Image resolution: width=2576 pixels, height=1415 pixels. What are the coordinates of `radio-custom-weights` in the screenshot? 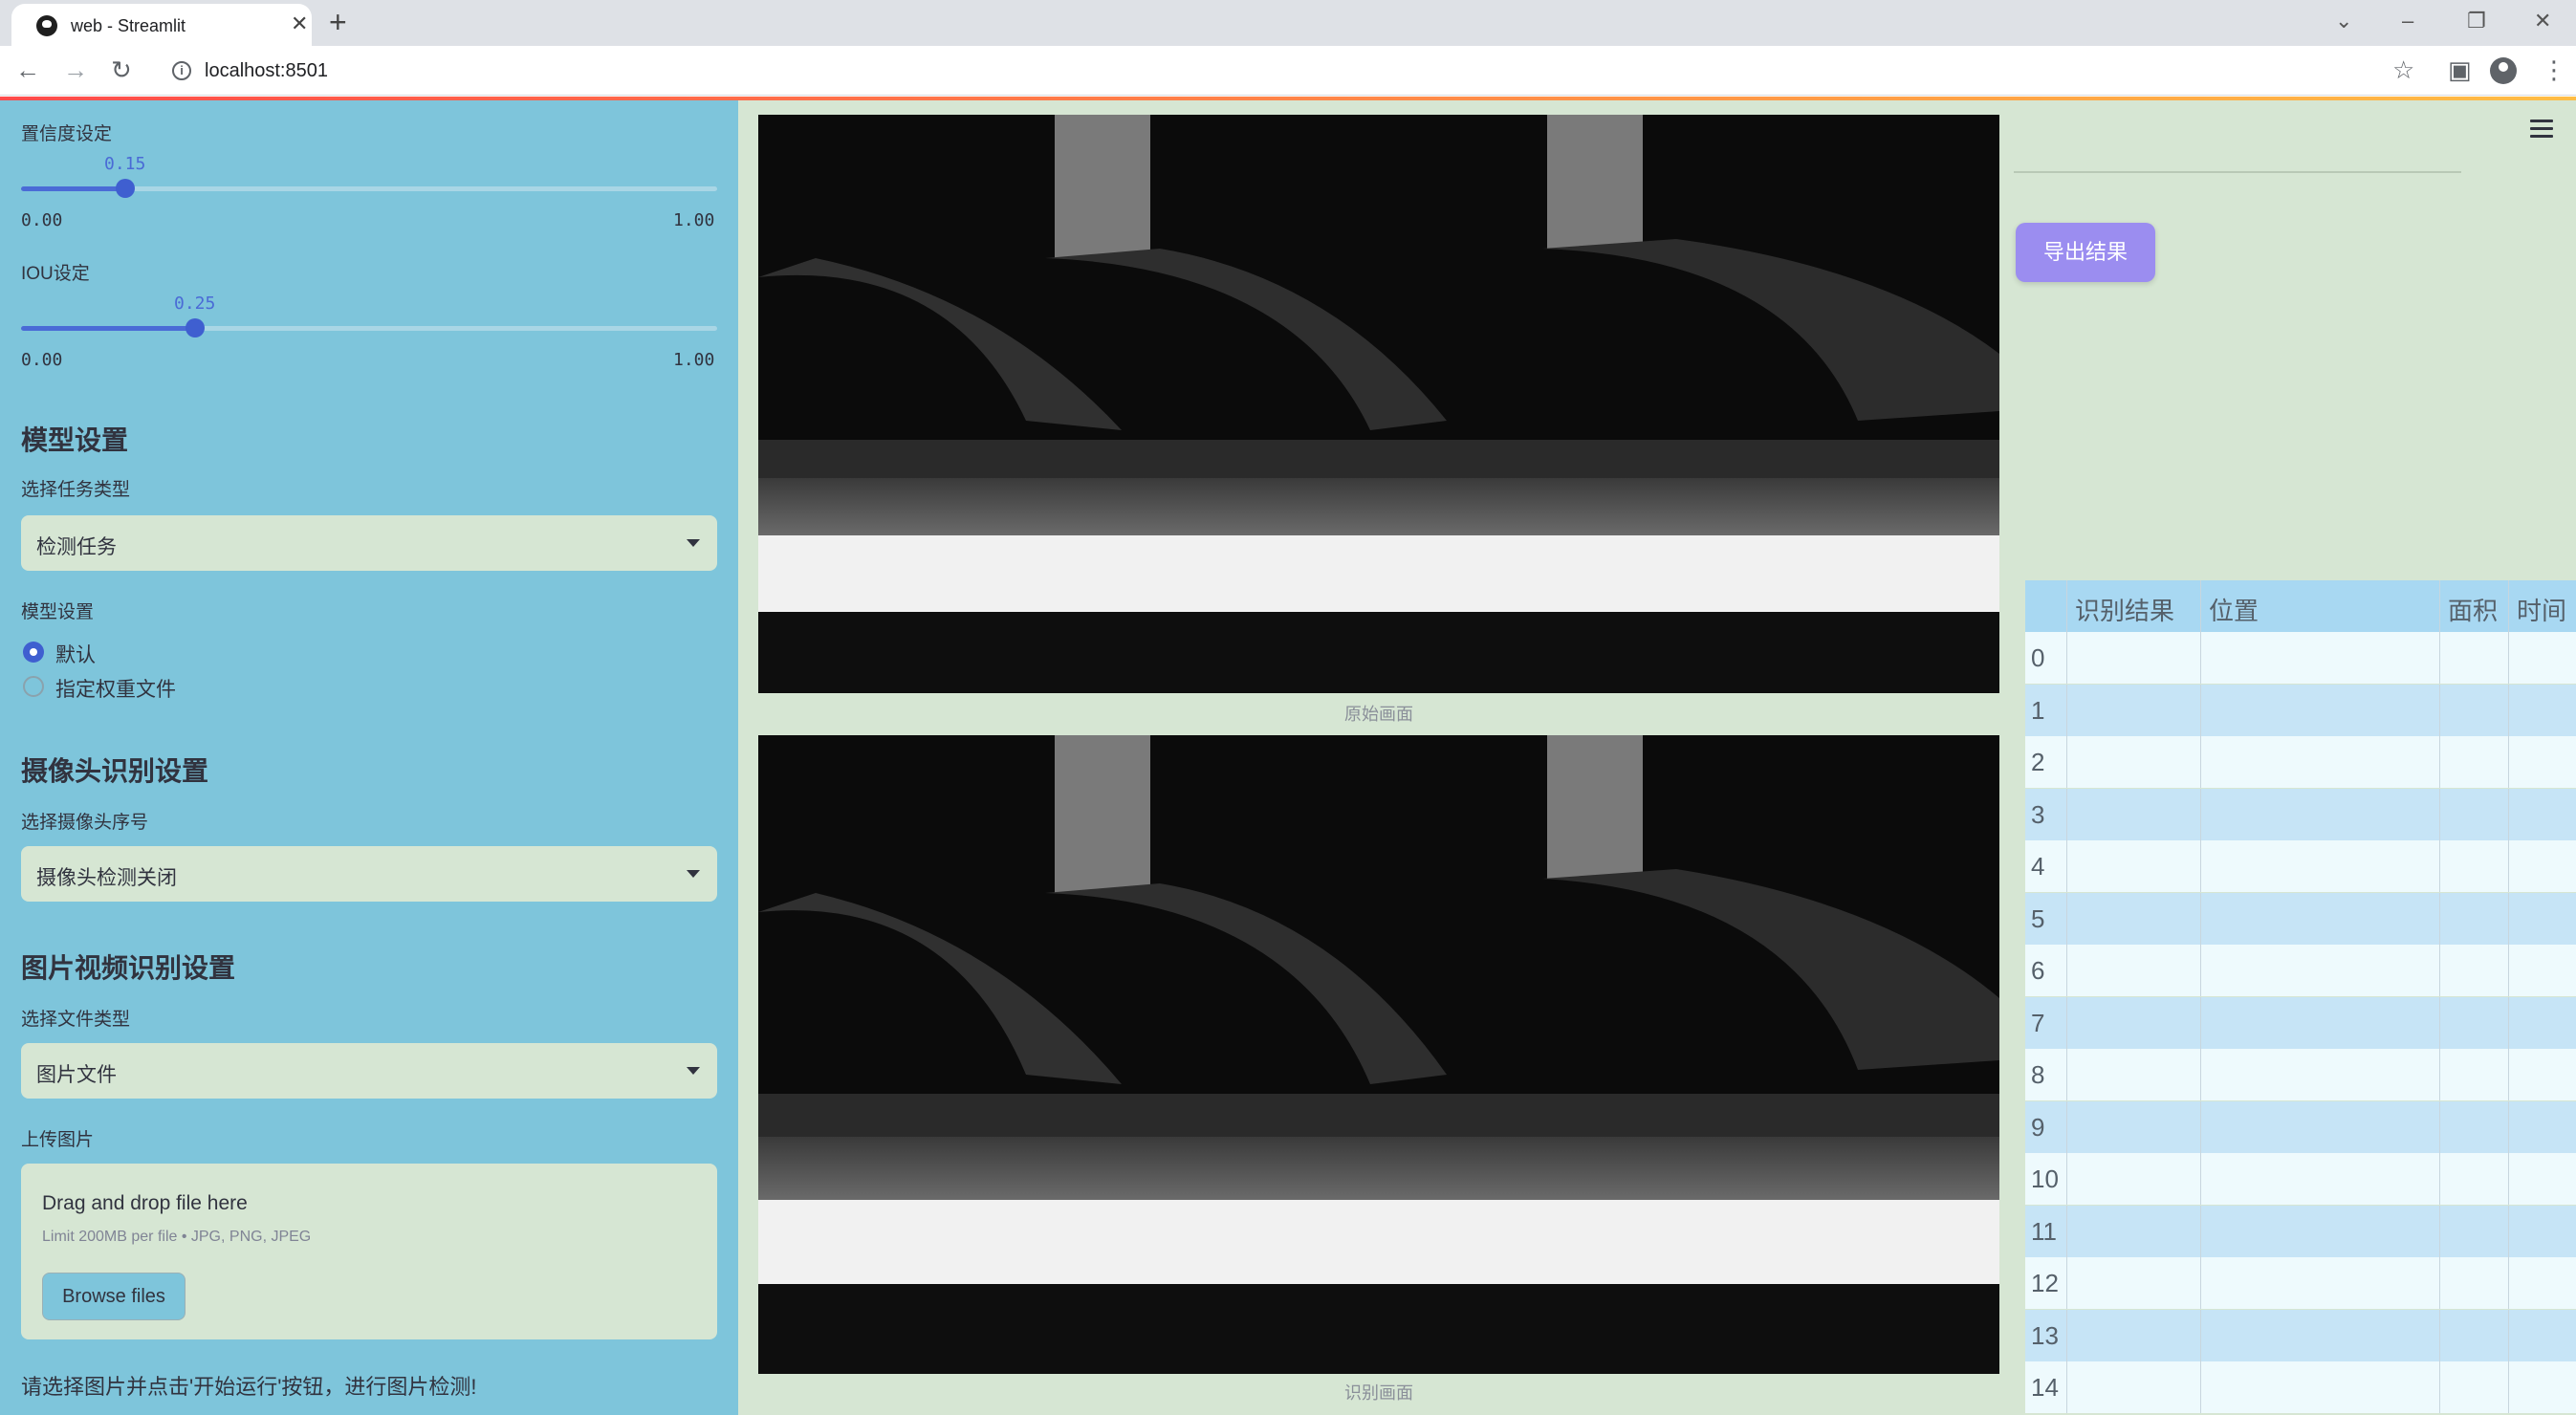 It's located at (33, 687).